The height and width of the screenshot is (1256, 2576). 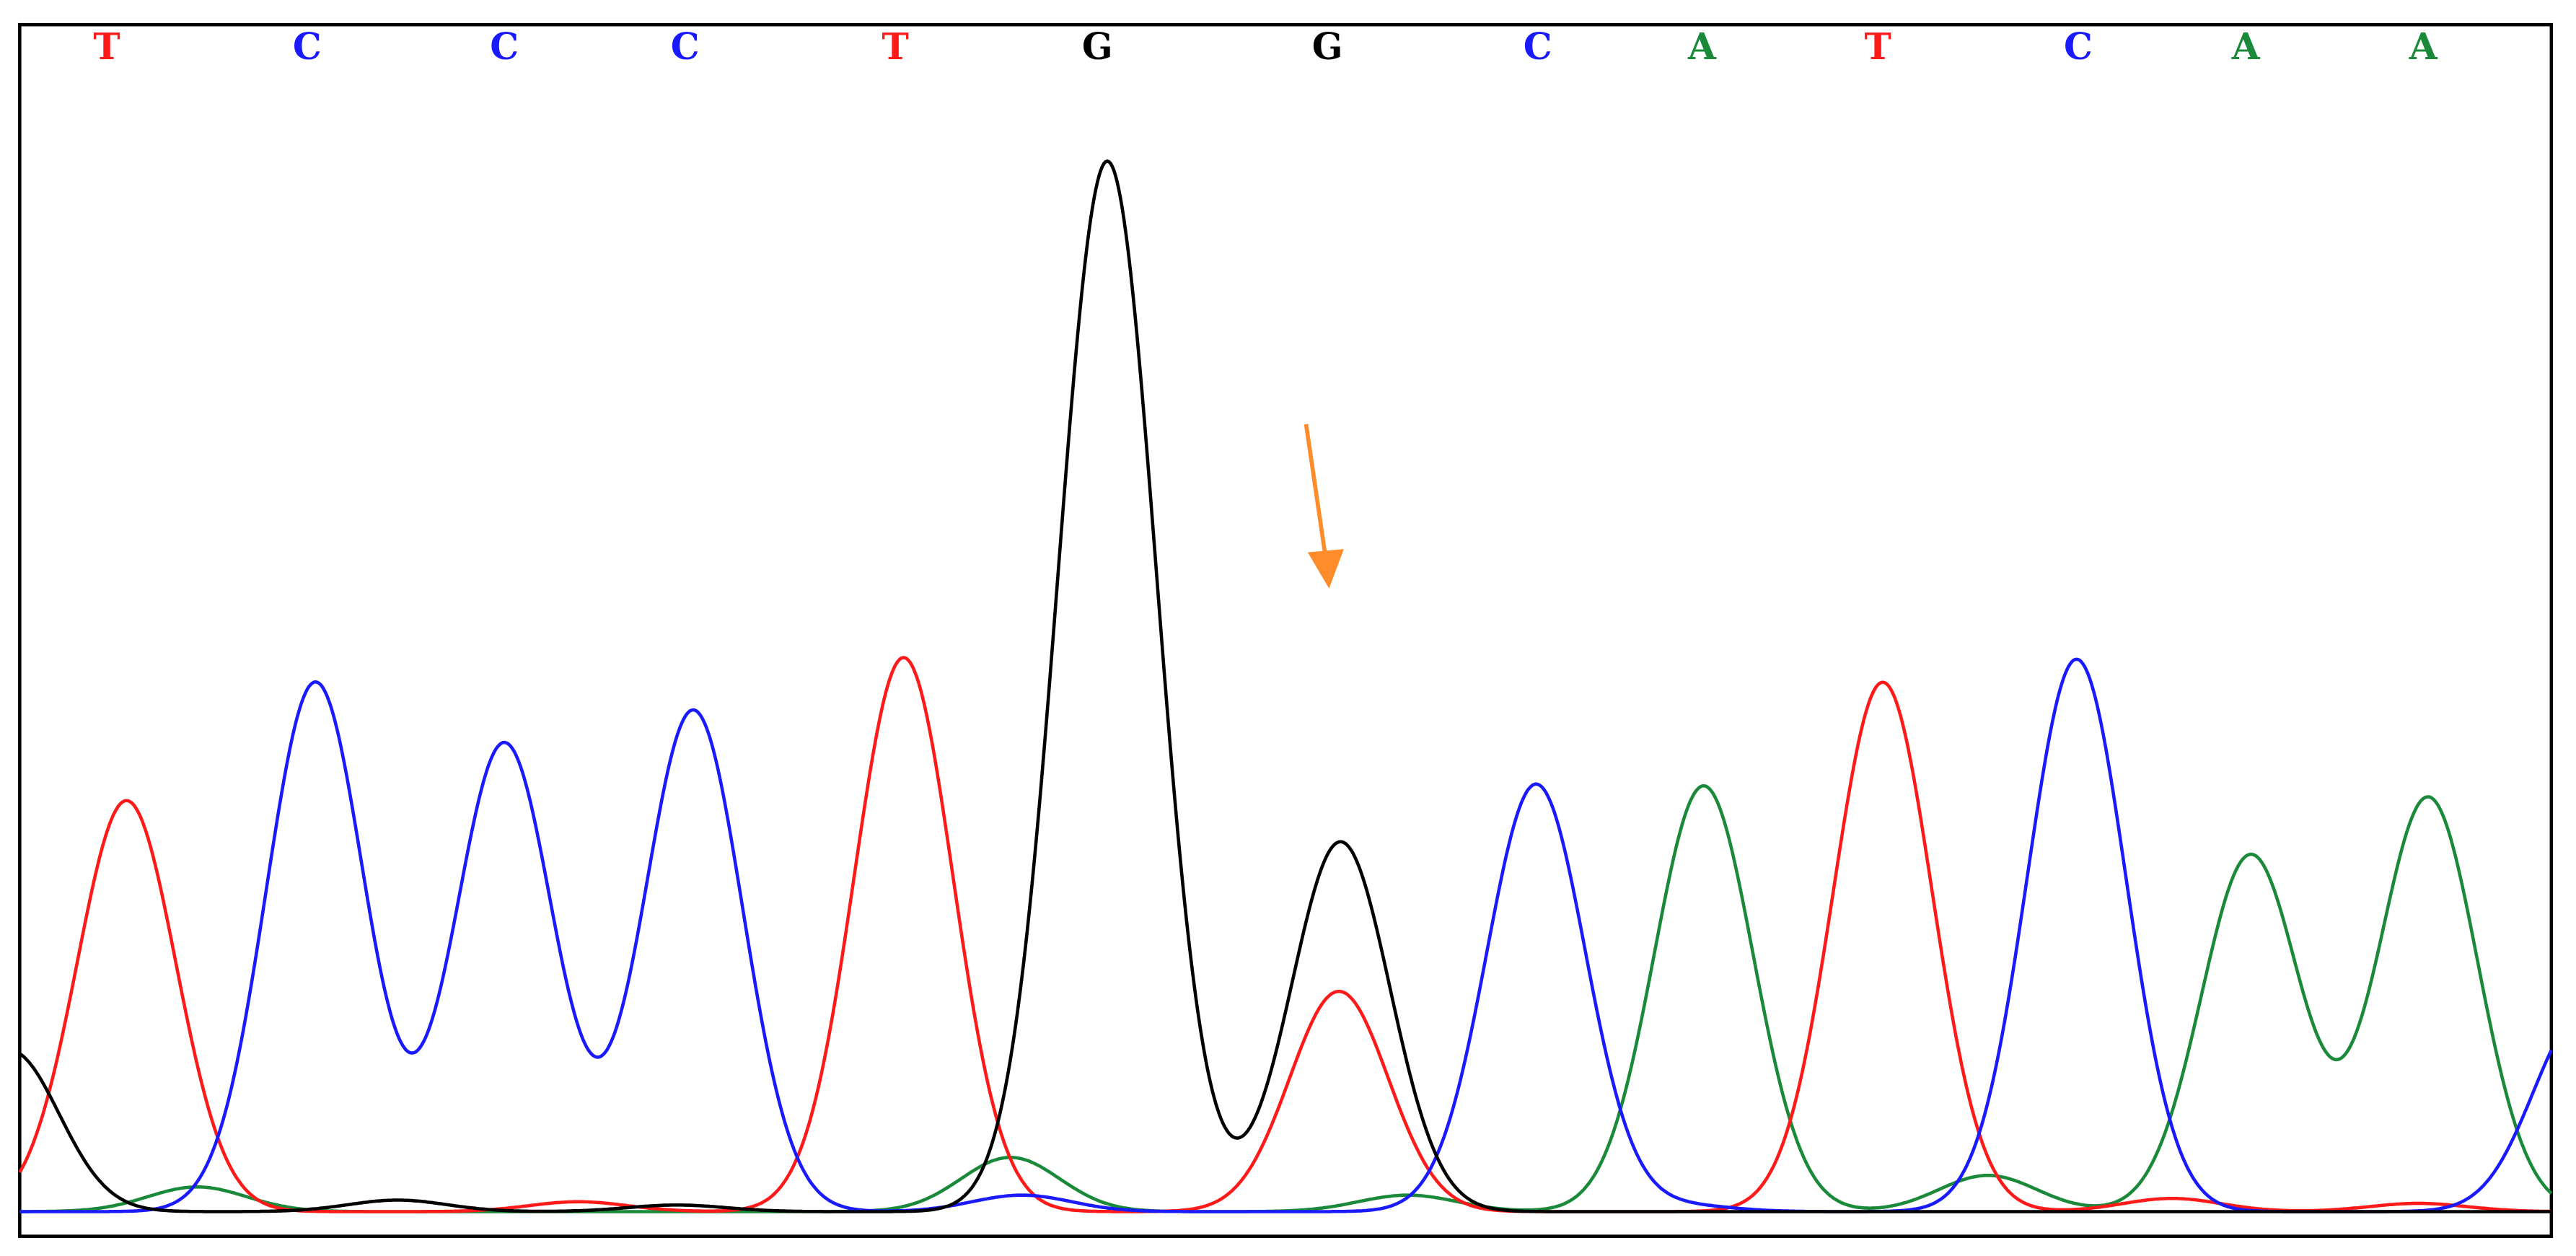 I want to click on base-call-11: A, so click(x=2246, y=46).